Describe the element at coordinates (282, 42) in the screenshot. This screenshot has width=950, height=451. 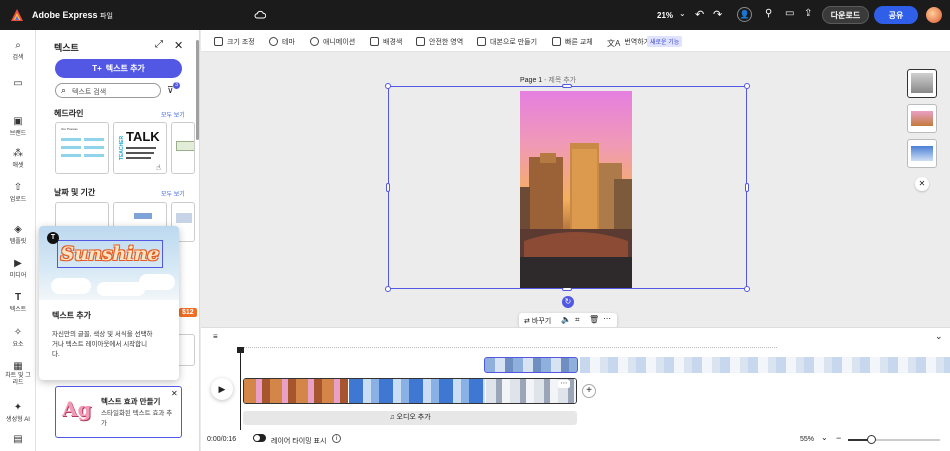
I see `toolbar-theme: 테마` at that location.